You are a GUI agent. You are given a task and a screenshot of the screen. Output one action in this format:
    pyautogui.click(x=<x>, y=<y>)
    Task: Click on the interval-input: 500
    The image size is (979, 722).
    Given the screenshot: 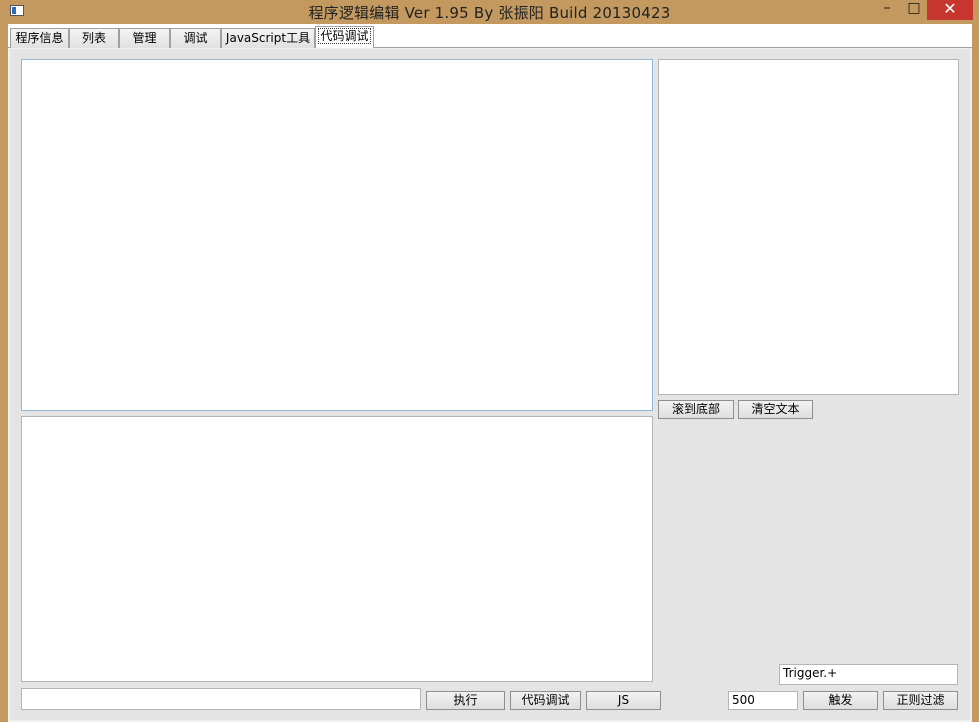 What is the action you would take?
    pyautogui.click(x=763, y=700)
    